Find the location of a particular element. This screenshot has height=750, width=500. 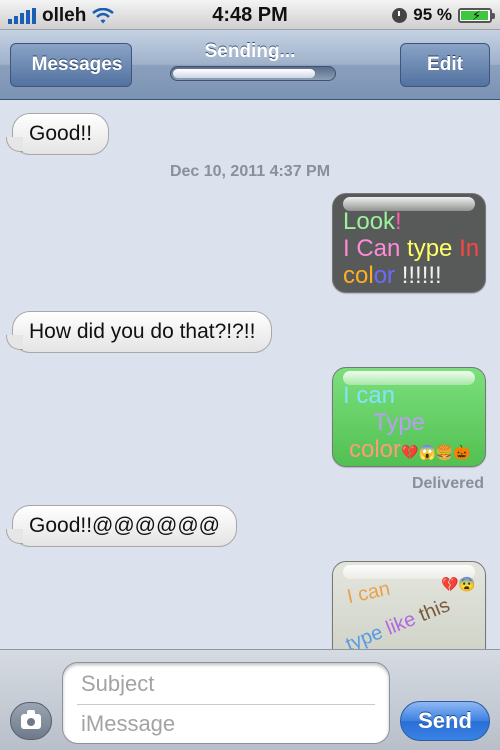

sent-image-message: I can Type color💔😱🍔🎃 is located at coordinates (409, 417).